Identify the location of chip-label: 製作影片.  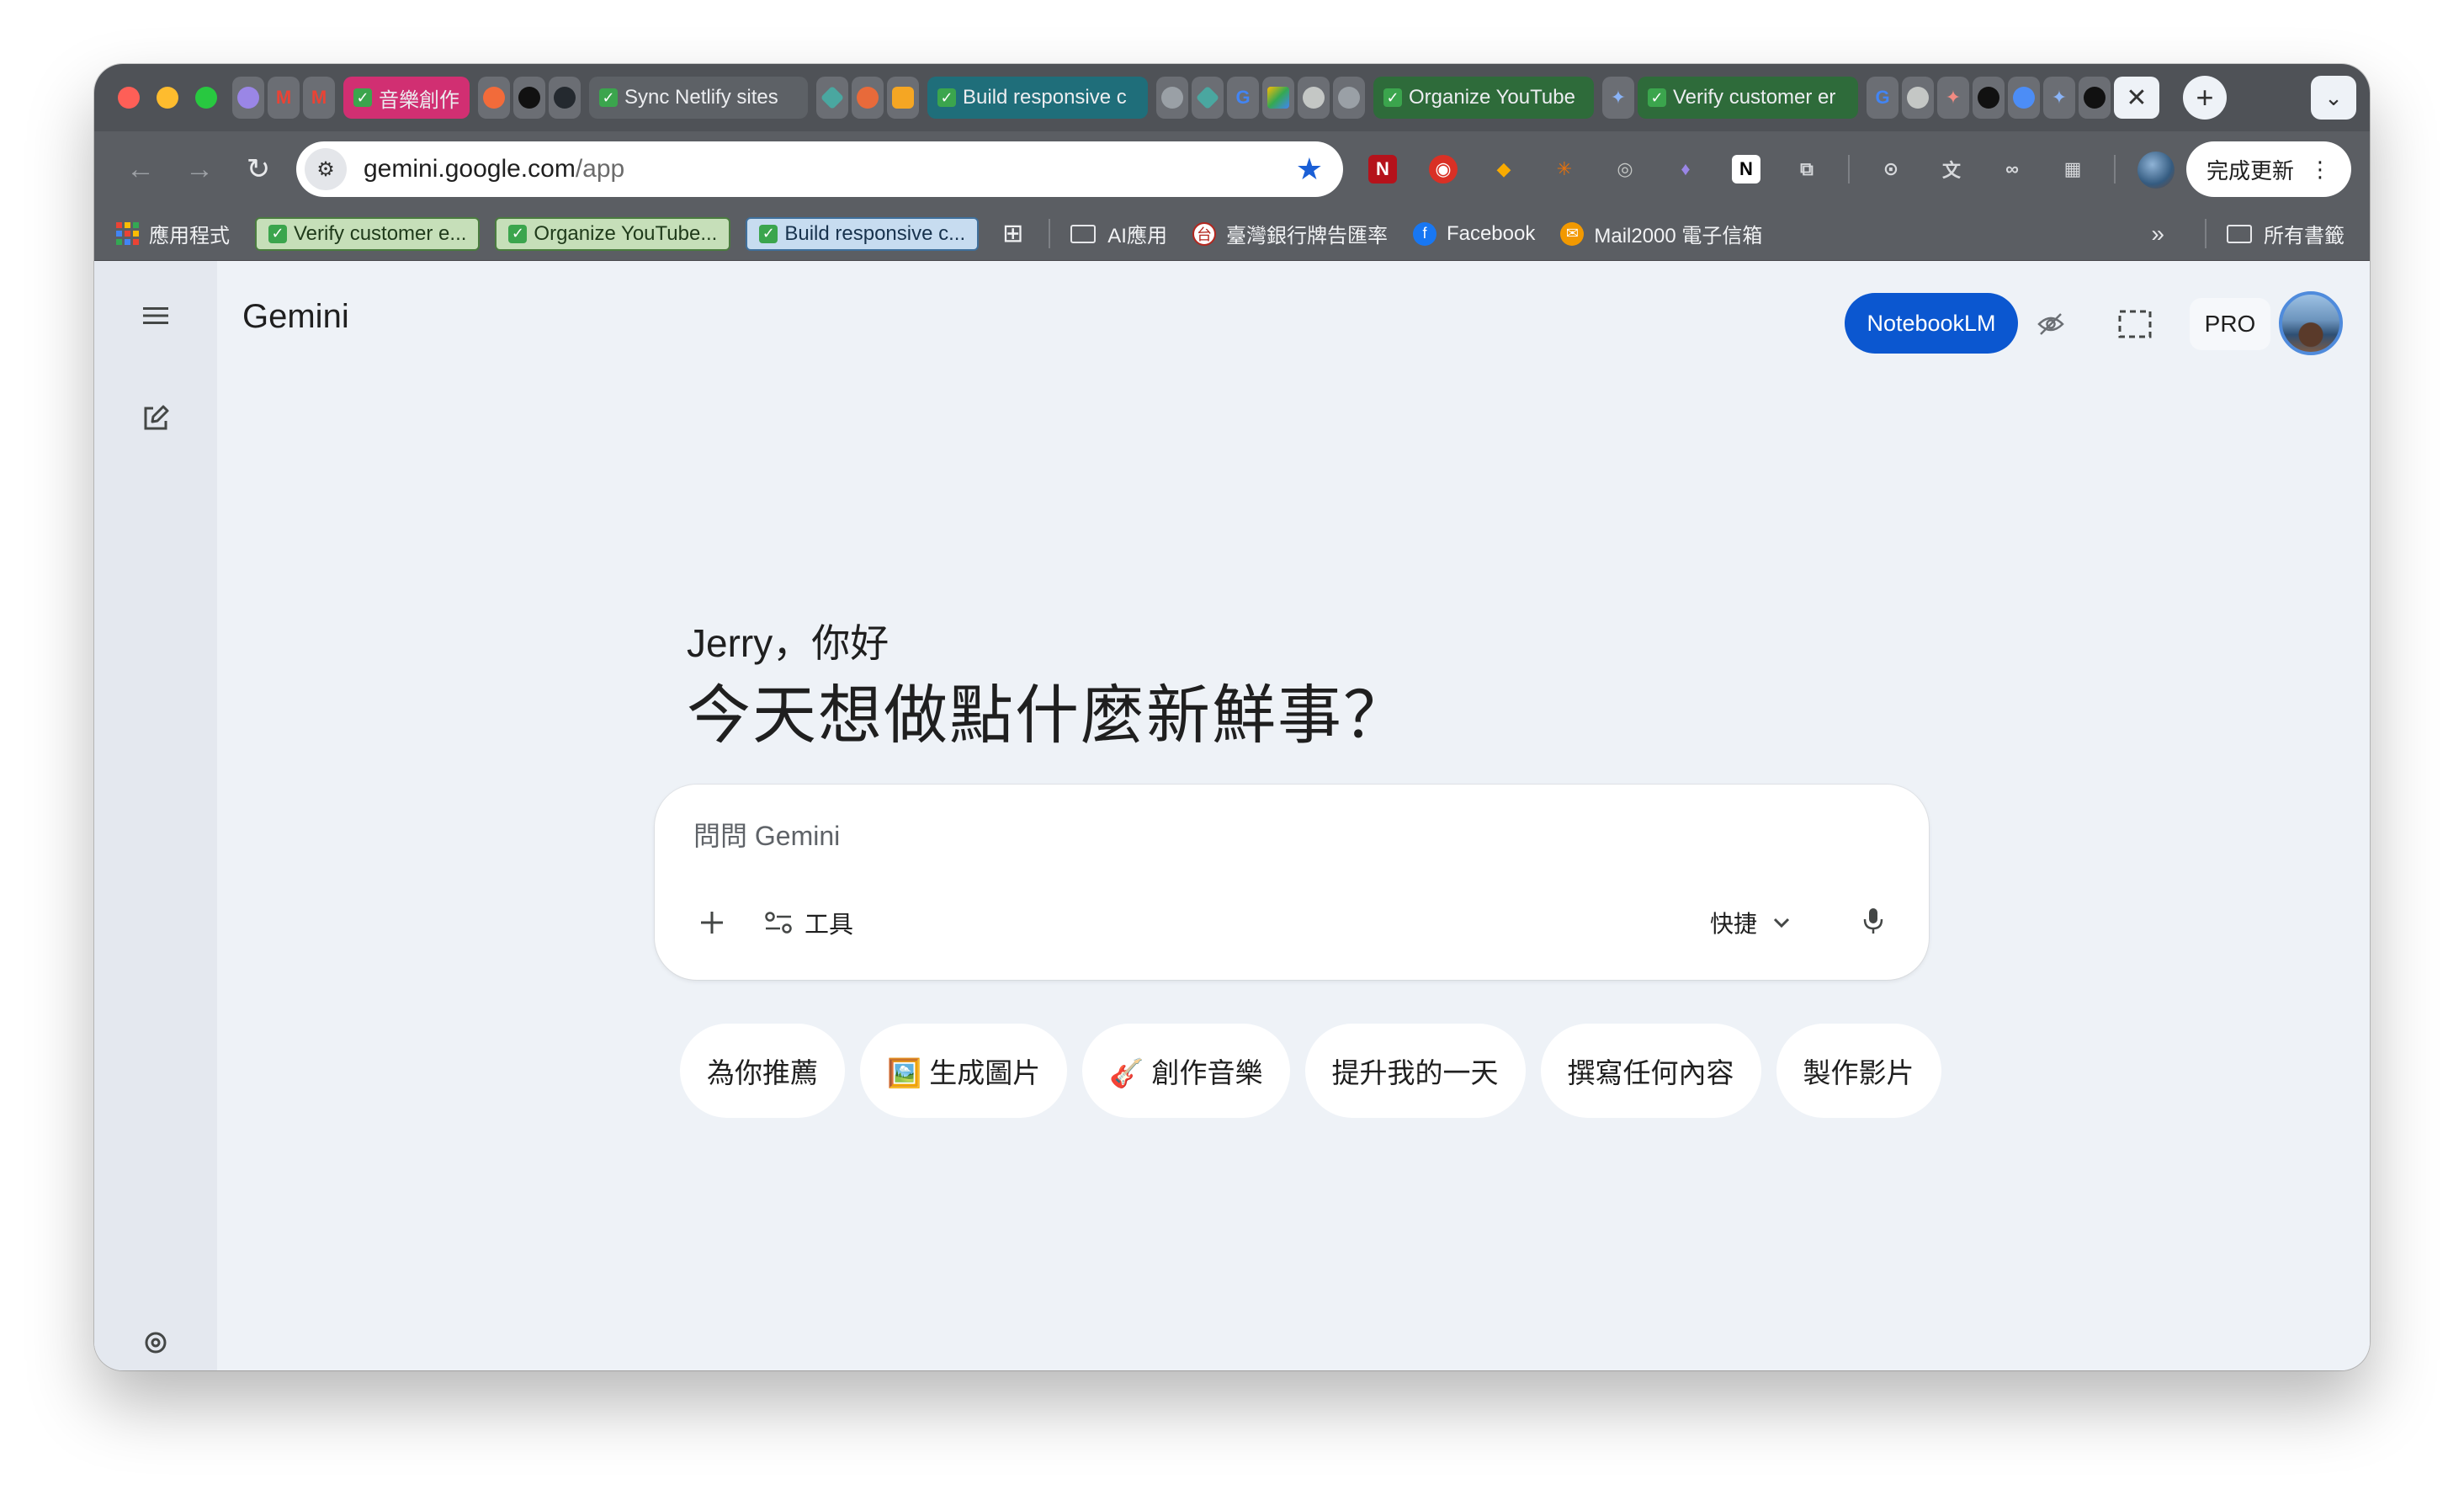
(1858, 1073).